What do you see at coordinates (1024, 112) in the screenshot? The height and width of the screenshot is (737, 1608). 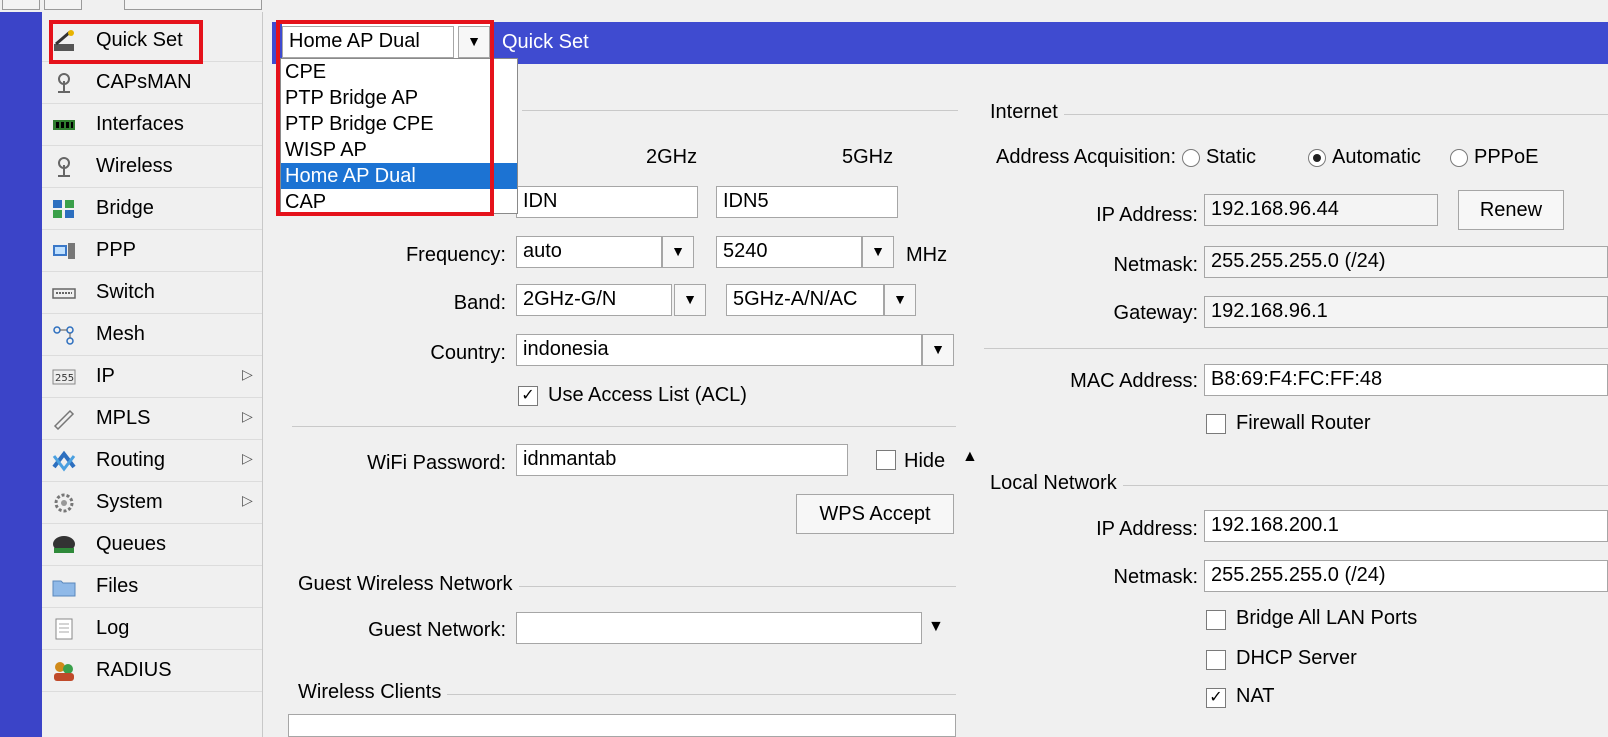 I see `internet-section-title: Internet` at bounding box center [1024, 112].